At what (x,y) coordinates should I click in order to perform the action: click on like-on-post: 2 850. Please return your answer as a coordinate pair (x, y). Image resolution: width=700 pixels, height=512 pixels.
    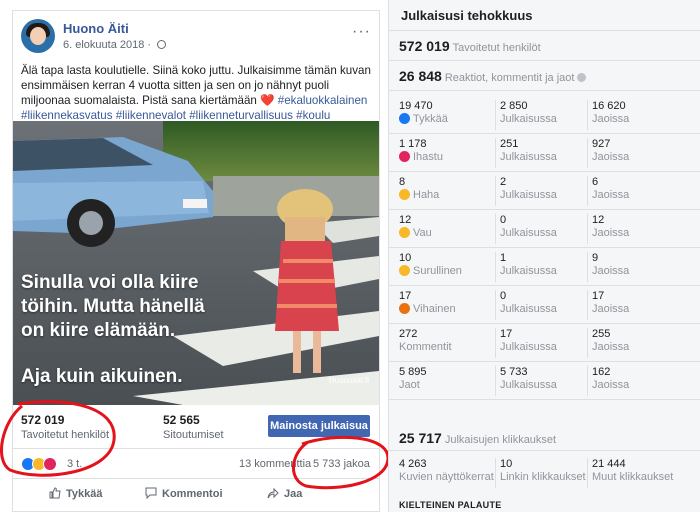
    Looking at the image, I should click on (514, 106).